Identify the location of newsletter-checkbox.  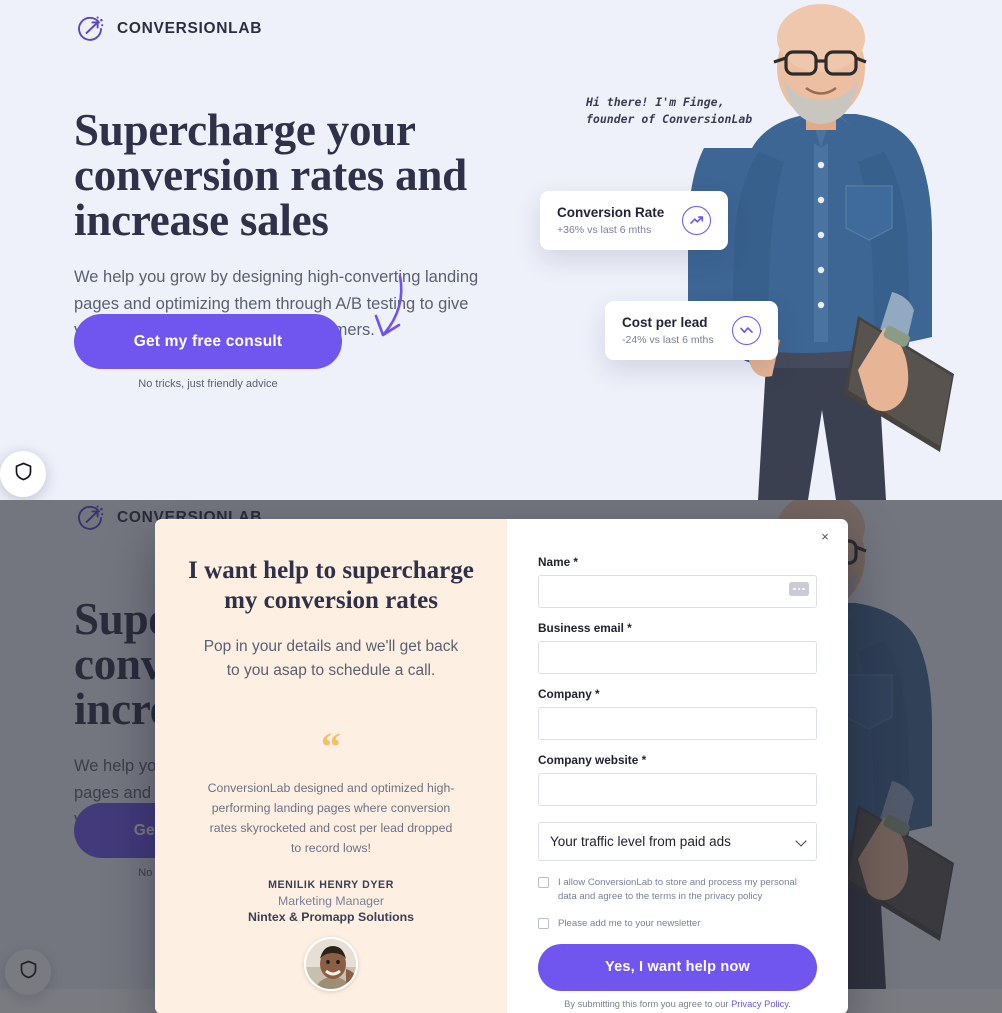
(543, 923).